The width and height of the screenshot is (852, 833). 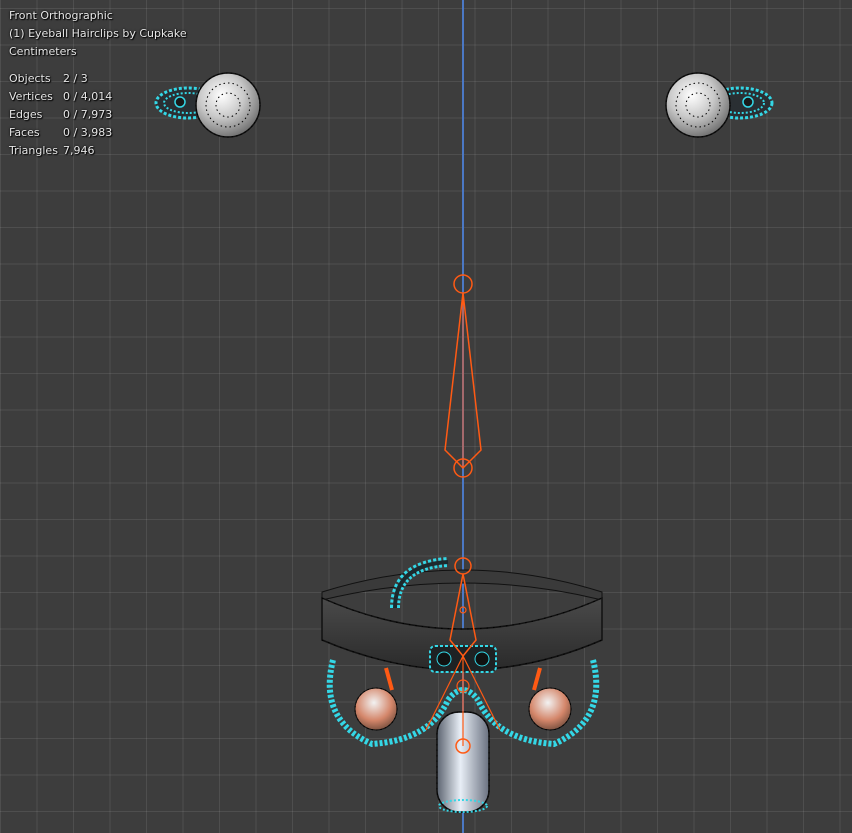 What do you see at coordinates (60, 97) in the screenshot?
I see `stat-row-vertices: Vertices 0 / 4,014` at bounding box center [60, 97].